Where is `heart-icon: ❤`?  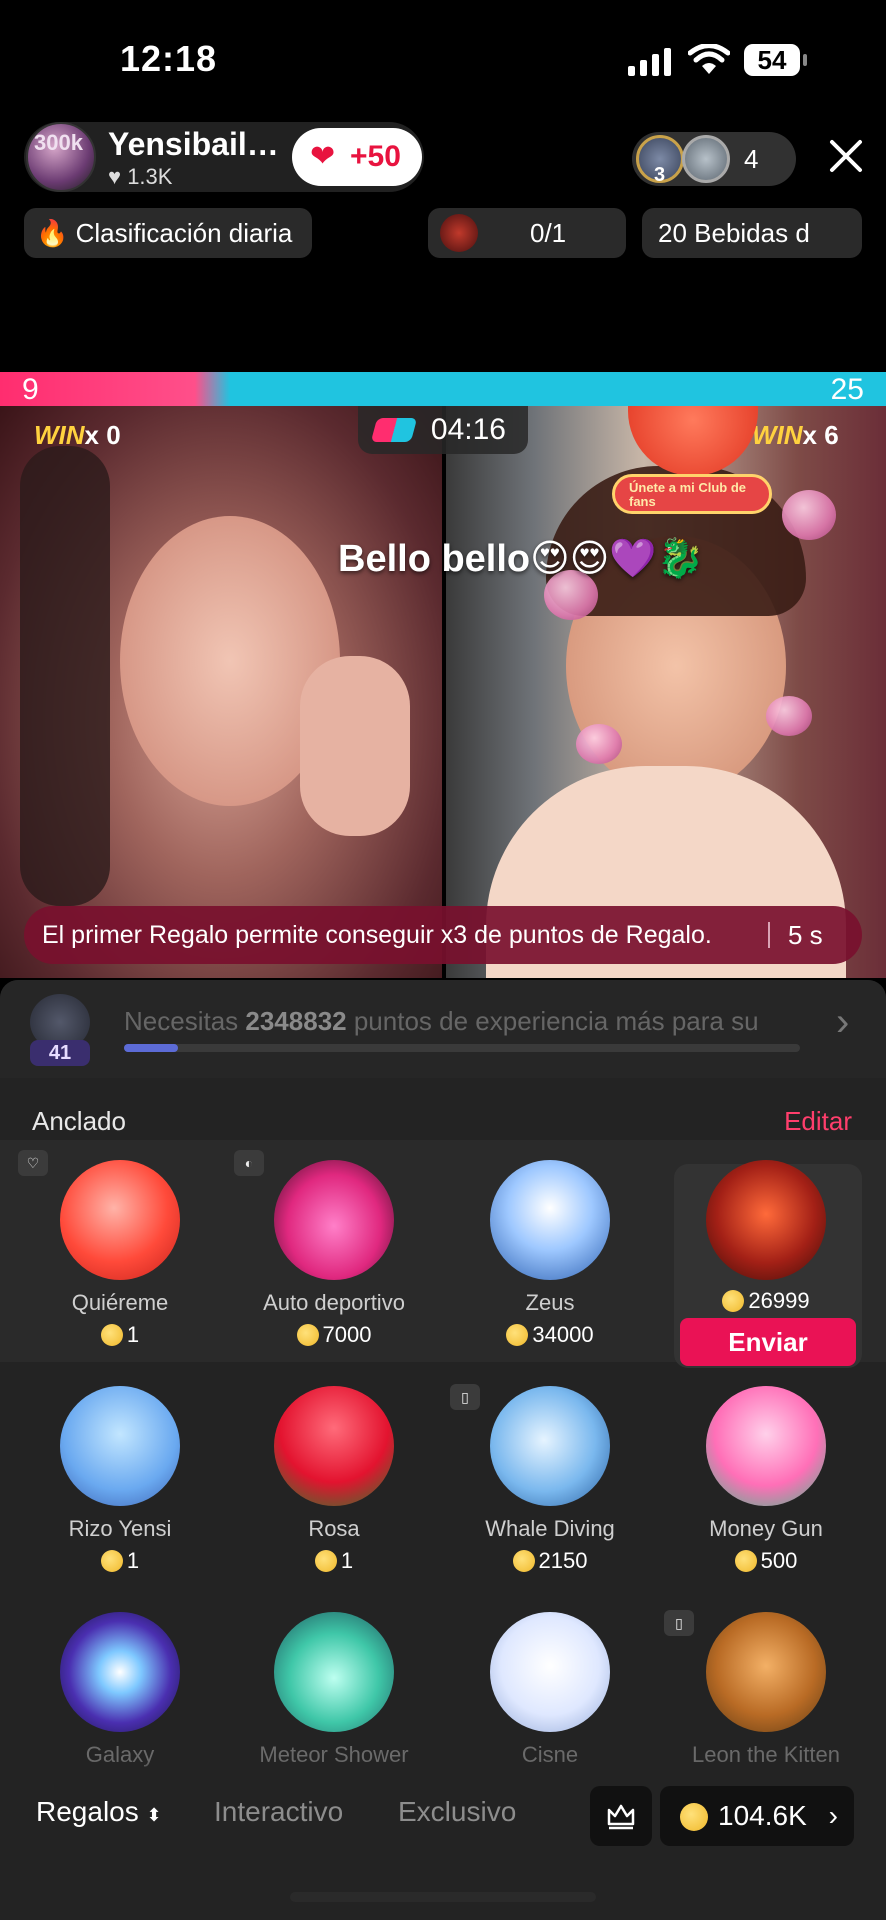 heart-icon: ❤ is located at coordinates (323, 156).